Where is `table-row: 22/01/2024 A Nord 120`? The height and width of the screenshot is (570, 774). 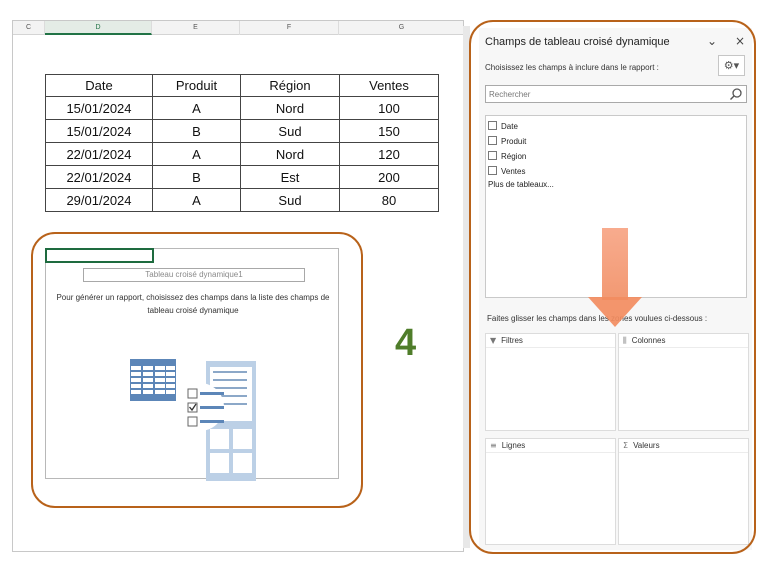 table-row: 22/01/2024 A Nord 120 is located at coordinates (242, 154).